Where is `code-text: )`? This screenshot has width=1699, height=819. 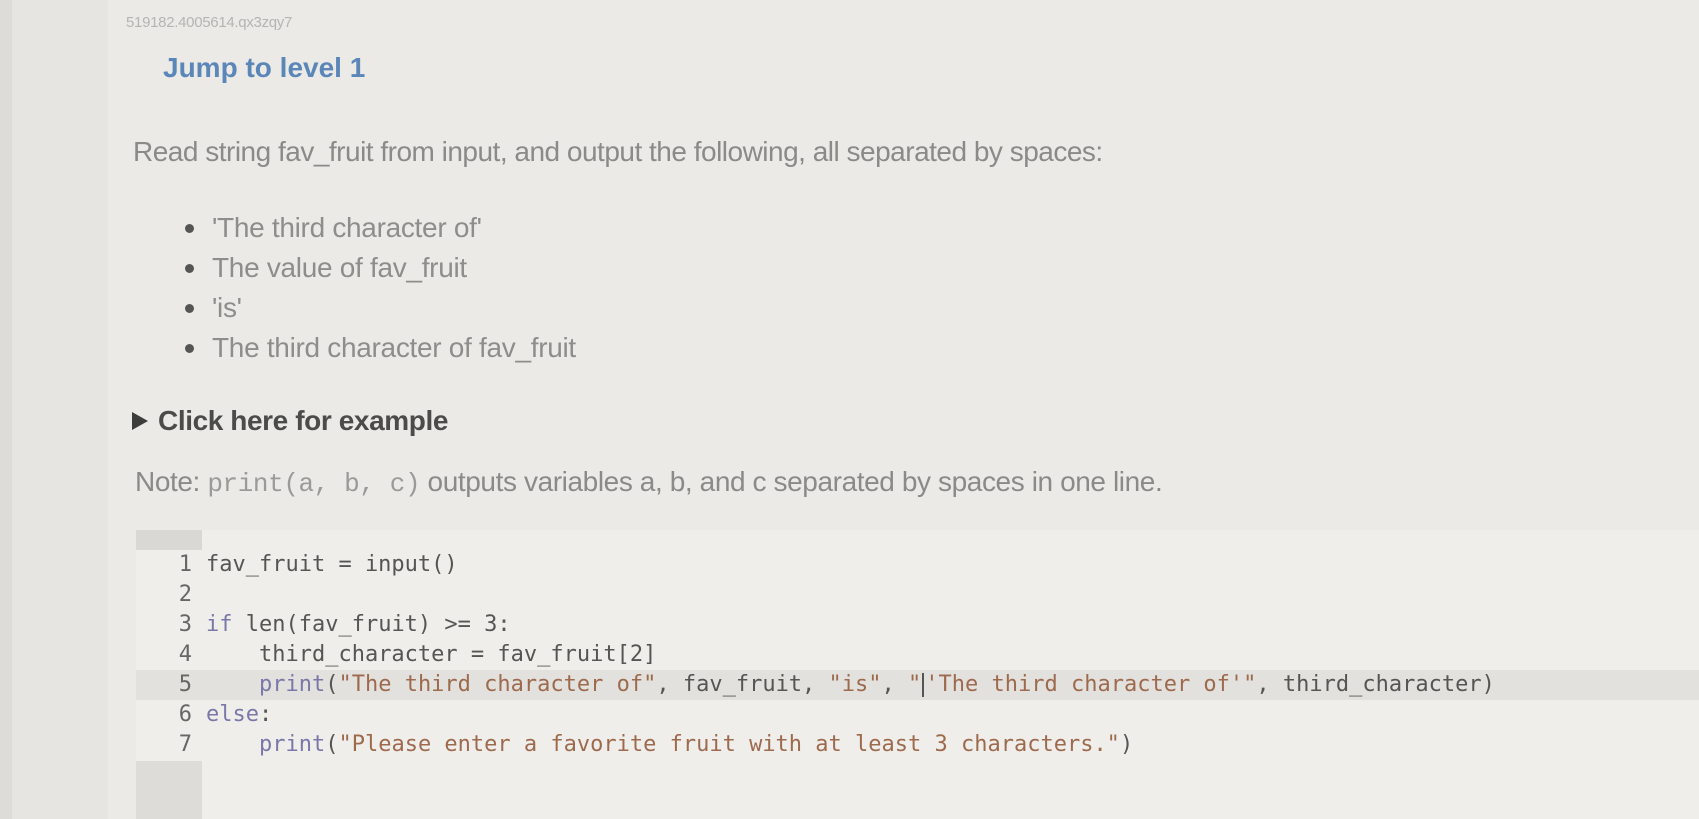
code-text: ) is located at coordinates (1126, 744).